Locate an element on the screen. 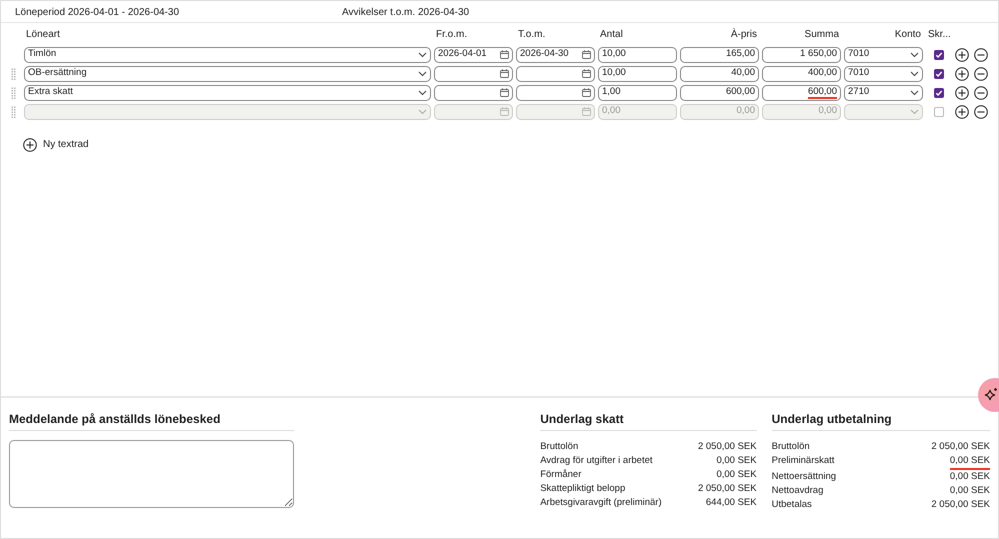 Image resolution: width=999 pixels, height=539 pixels. sum-field: 400,00 is located at coordinates (801, 74).